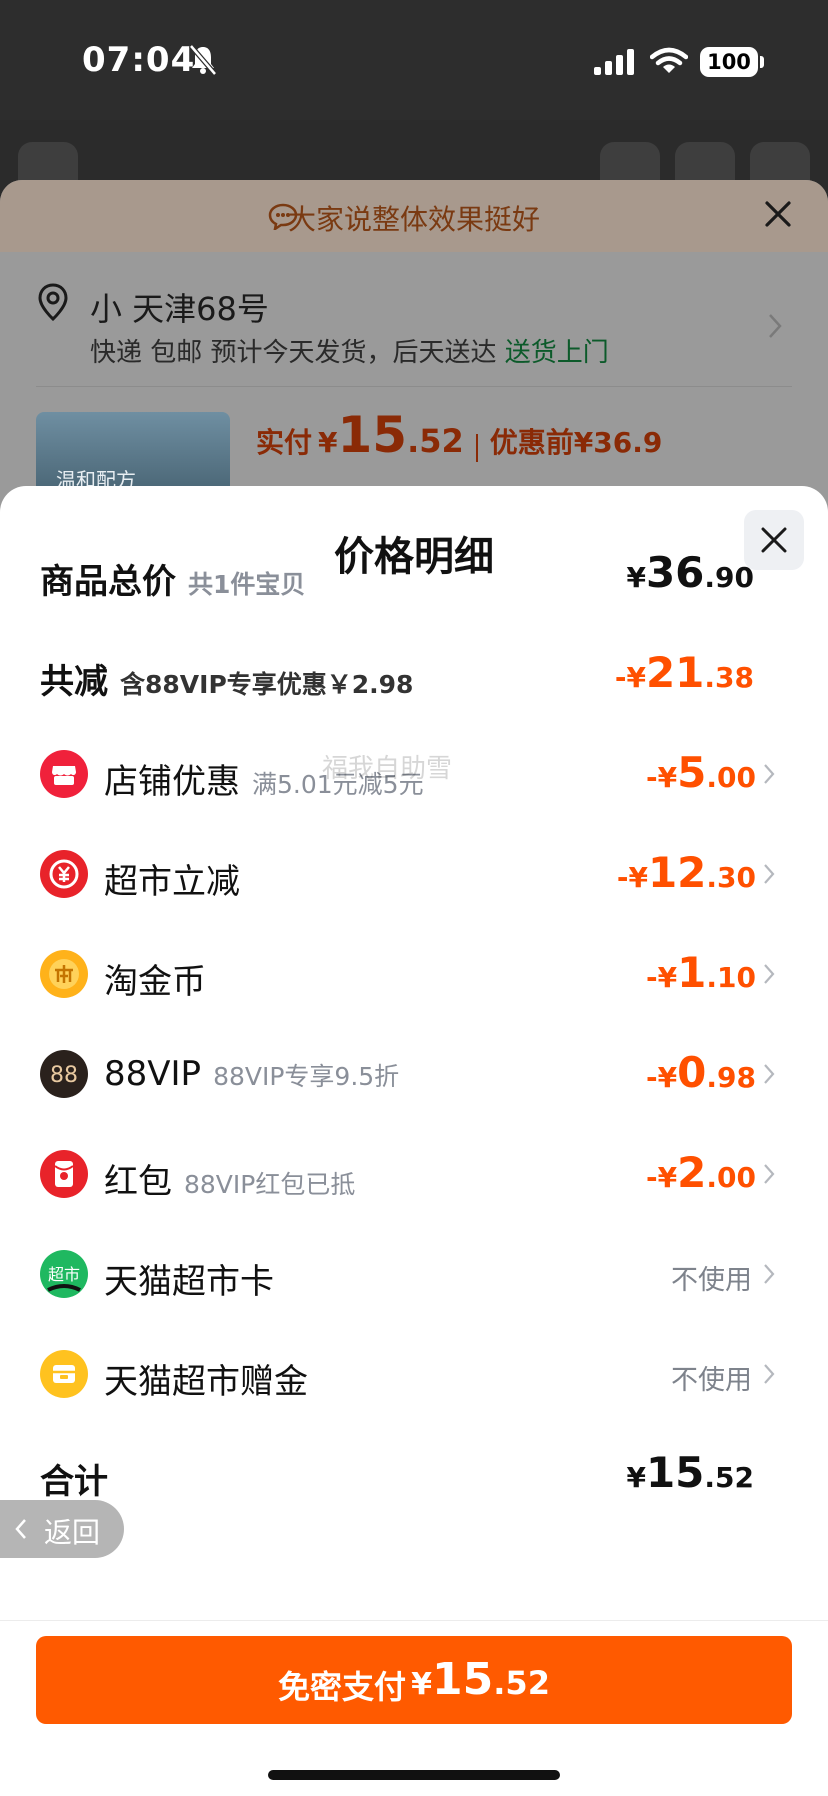  I want to click on tmall-supermarket-card-icon: 超市, so click(64, 1274).